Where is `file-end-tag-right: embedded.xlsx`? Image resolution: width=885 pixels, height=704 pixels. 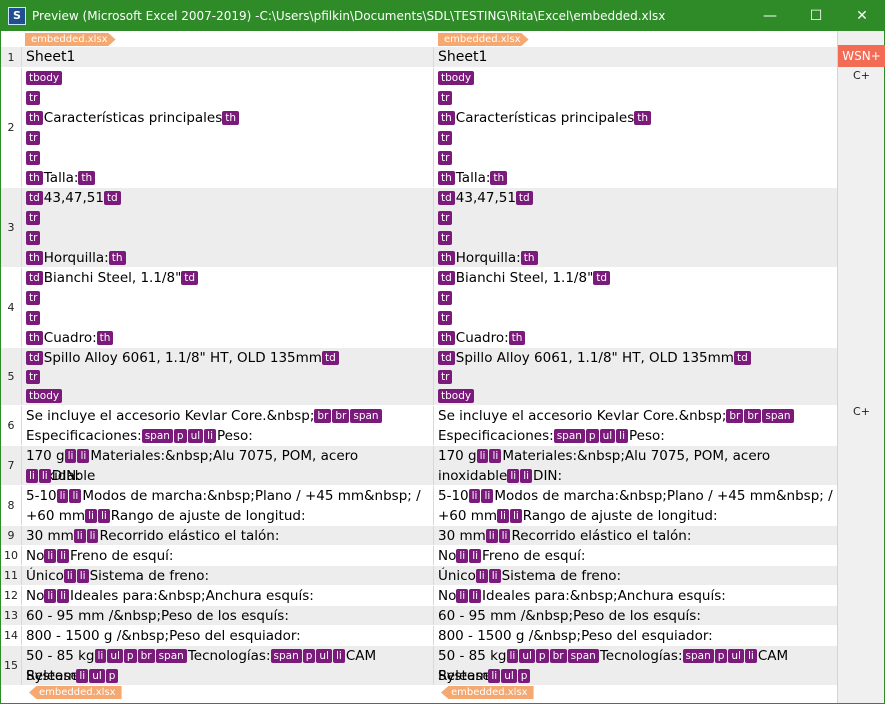
file-end-tag-right: embedded.xlsx is located at coordinates (487, 692).